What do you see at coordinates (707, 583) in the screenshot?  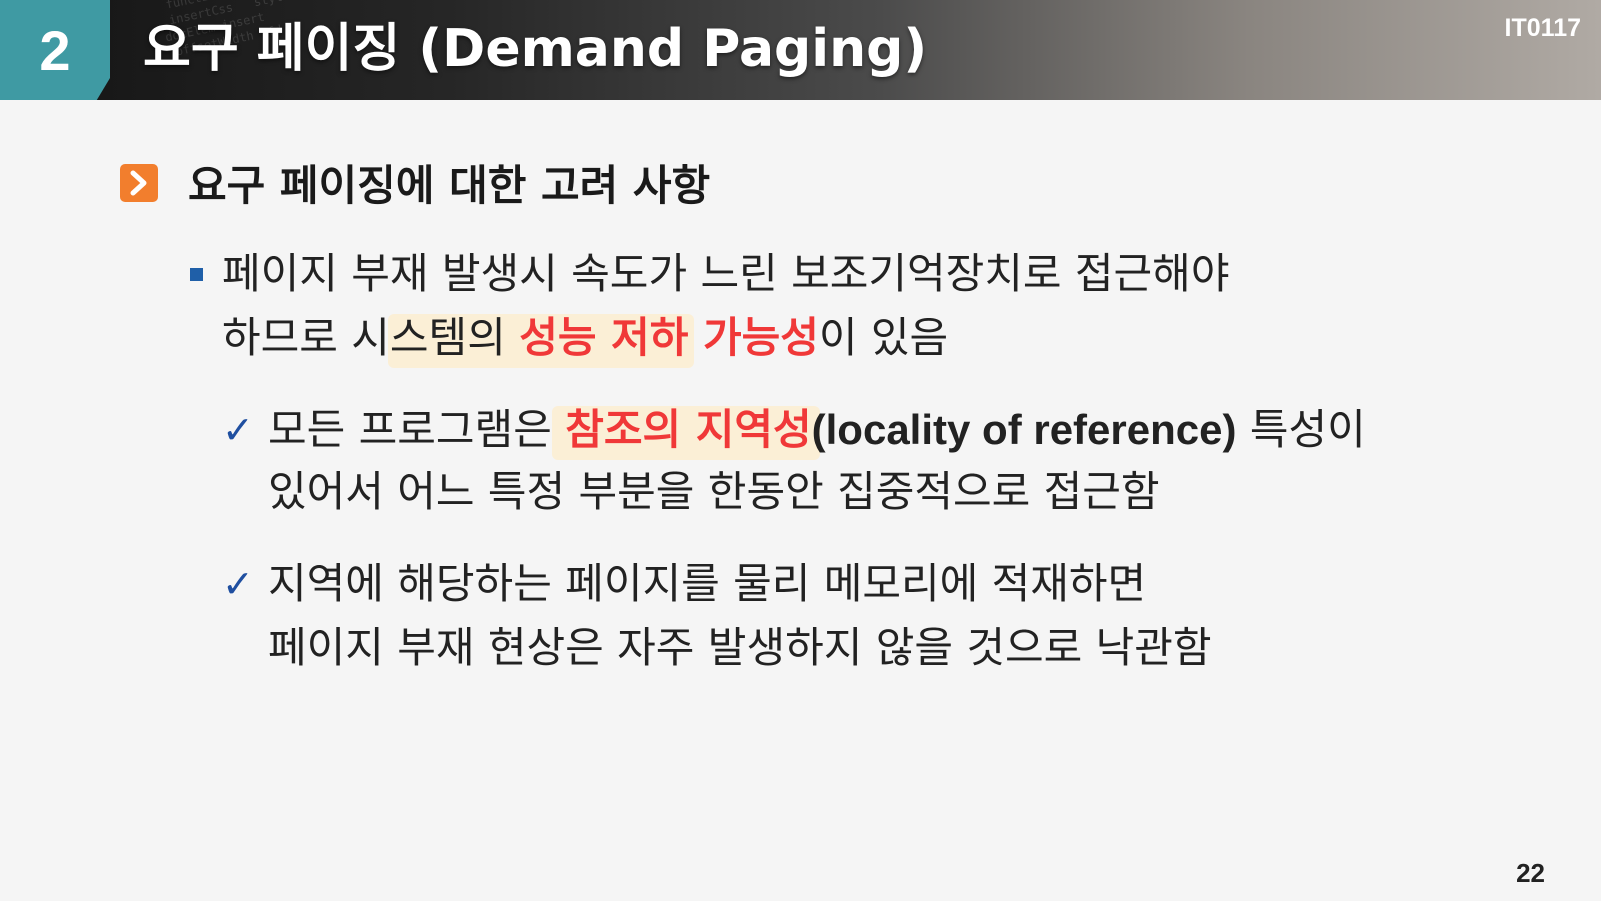 I see `check2-line1: 지역에 해당하는 페이지를 물리 메모리에 적재하면` at bounding box center [707, 583].